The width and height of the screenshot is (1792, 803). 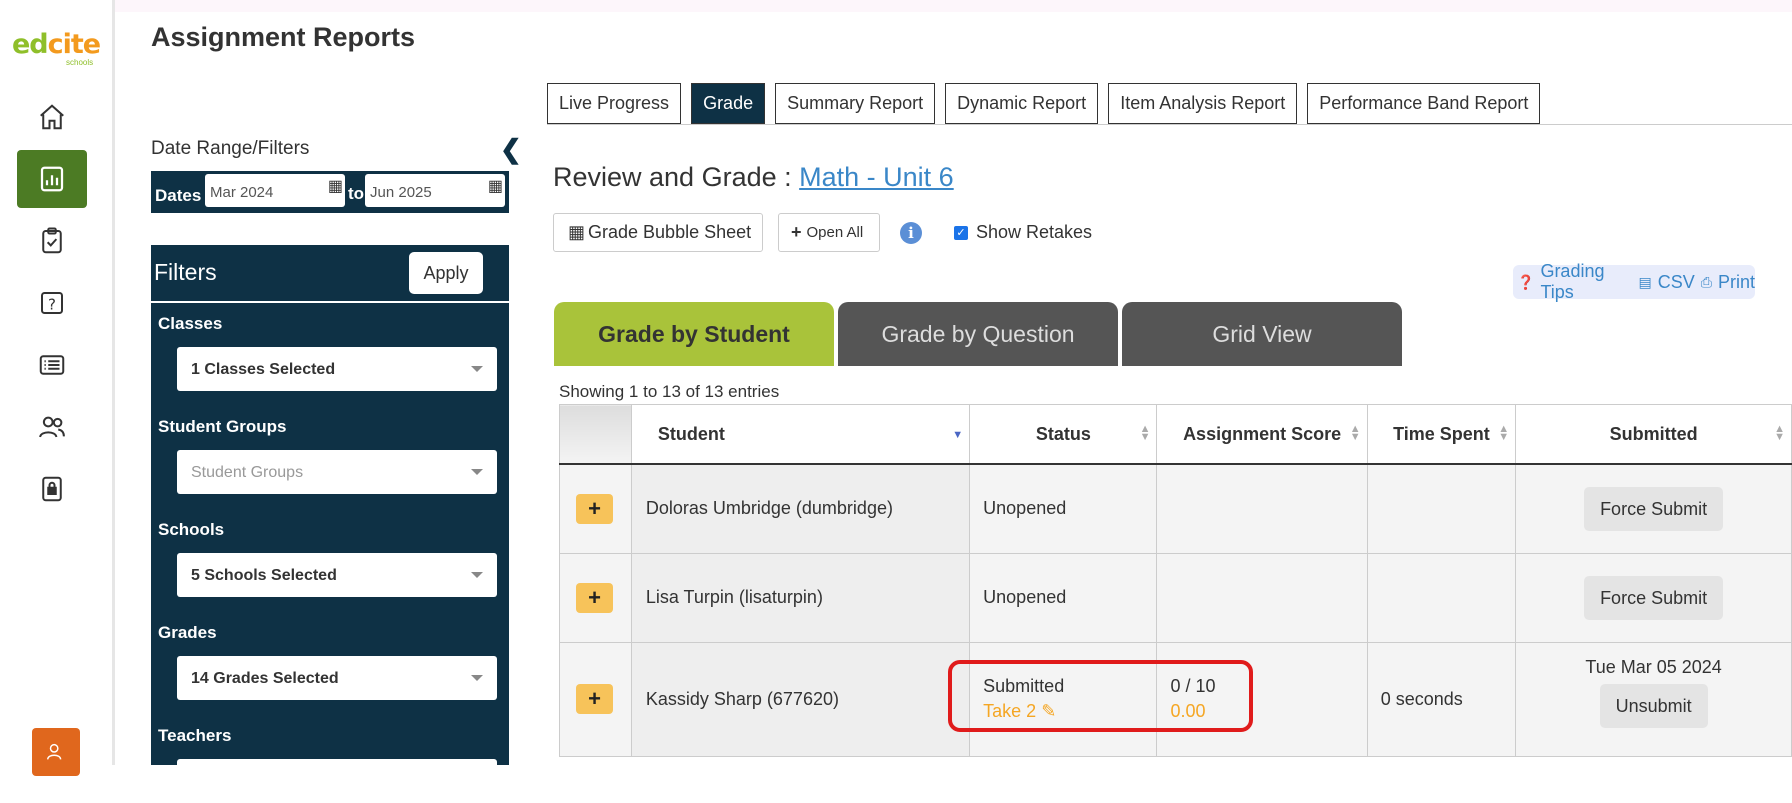 What do you see at coordinates (56, 44) in the screenshot?
I see `logo-word: edcite` at bounding box center [56, 44].